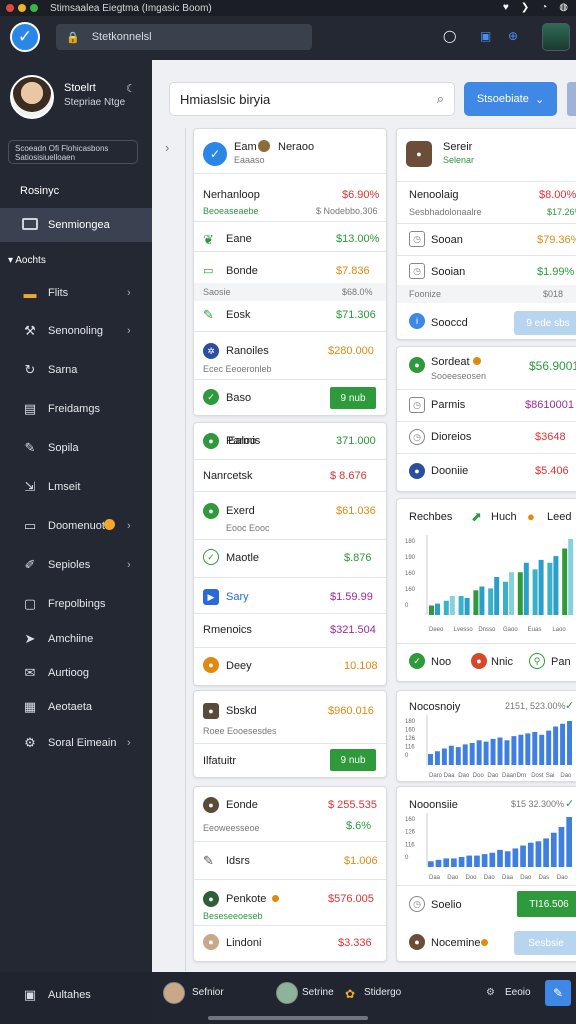 This screenshot has width=576, height=1024. Describe the element at coordinates (510, 630) in the screenshot. I see `chart1-x-tick: Gaoo` at that location.